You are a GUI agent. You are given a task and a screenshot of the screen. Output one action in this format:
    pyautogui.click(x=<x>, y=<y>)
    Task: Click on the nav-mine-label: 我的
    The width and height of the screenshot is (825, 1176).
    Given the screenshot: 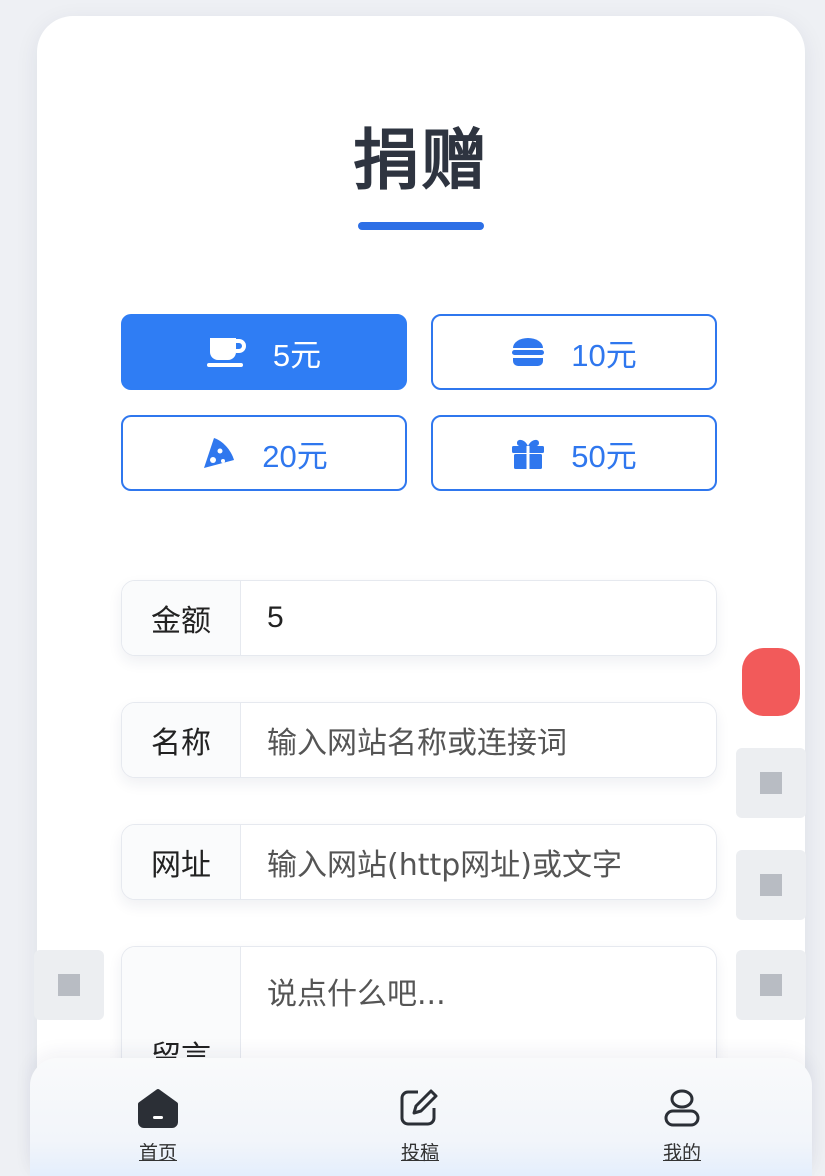 What is the action you would take?
    pyautogui.click(x=681, y=1153)
    